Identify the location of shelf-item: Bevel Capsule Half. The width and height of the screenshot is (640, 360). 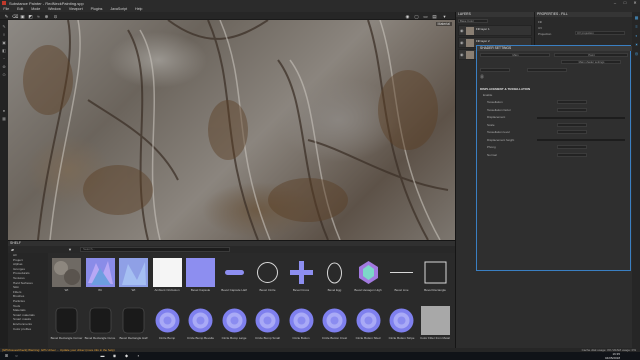
(234, 278).